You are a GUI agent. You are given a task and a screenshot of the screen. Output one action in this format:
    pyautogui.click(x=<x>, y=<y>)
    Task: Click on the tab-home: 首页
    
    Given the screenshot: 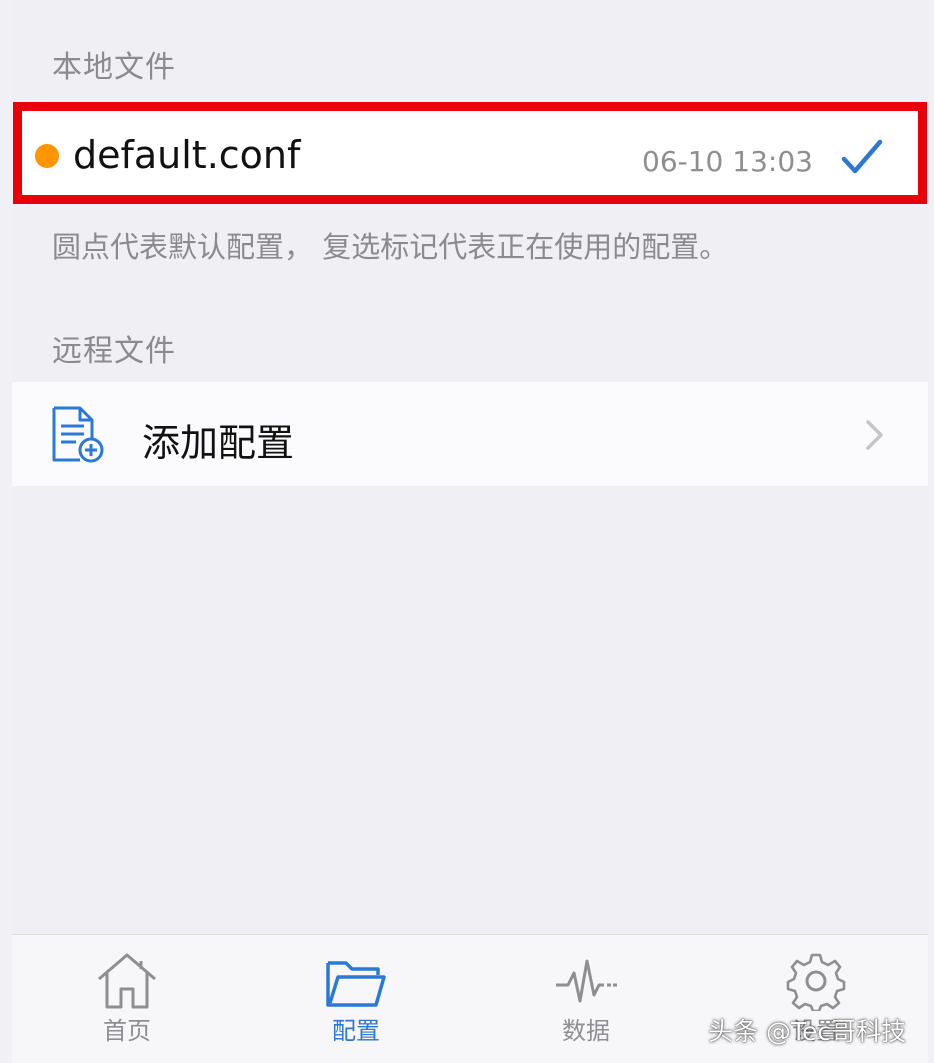 What is the action you would take?
    pyautogui.click(x=127, y=999)
    